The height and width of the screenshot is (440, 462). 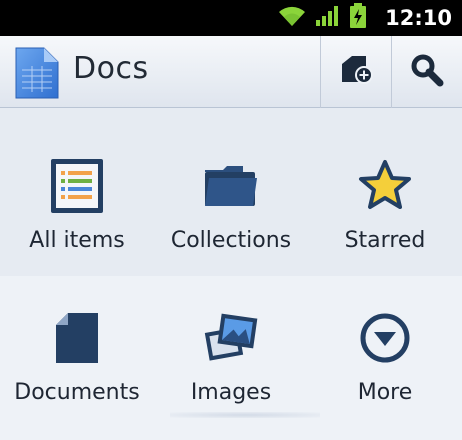 I want to click on documents-tile: Documents, so click(x=77, y=358).